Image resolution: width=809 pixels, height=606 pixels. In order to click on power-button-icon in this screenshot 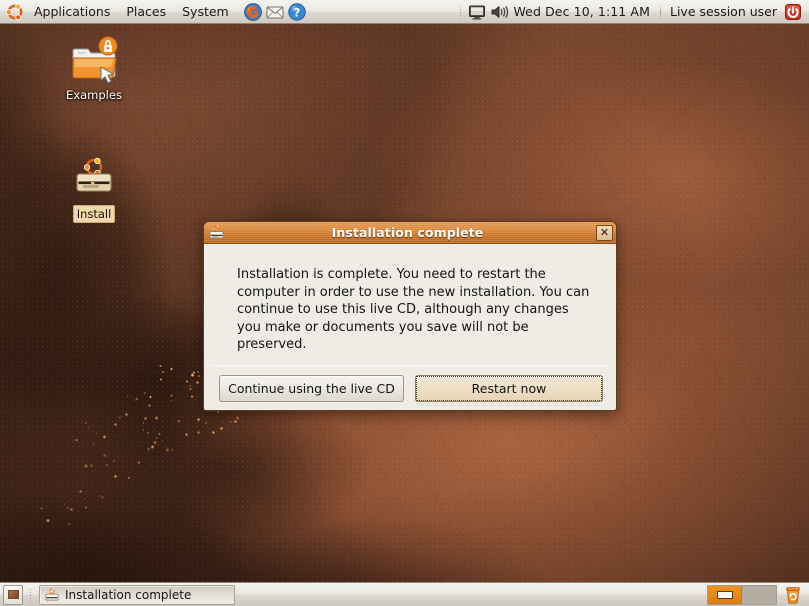, I will do `click(793, 12)`.